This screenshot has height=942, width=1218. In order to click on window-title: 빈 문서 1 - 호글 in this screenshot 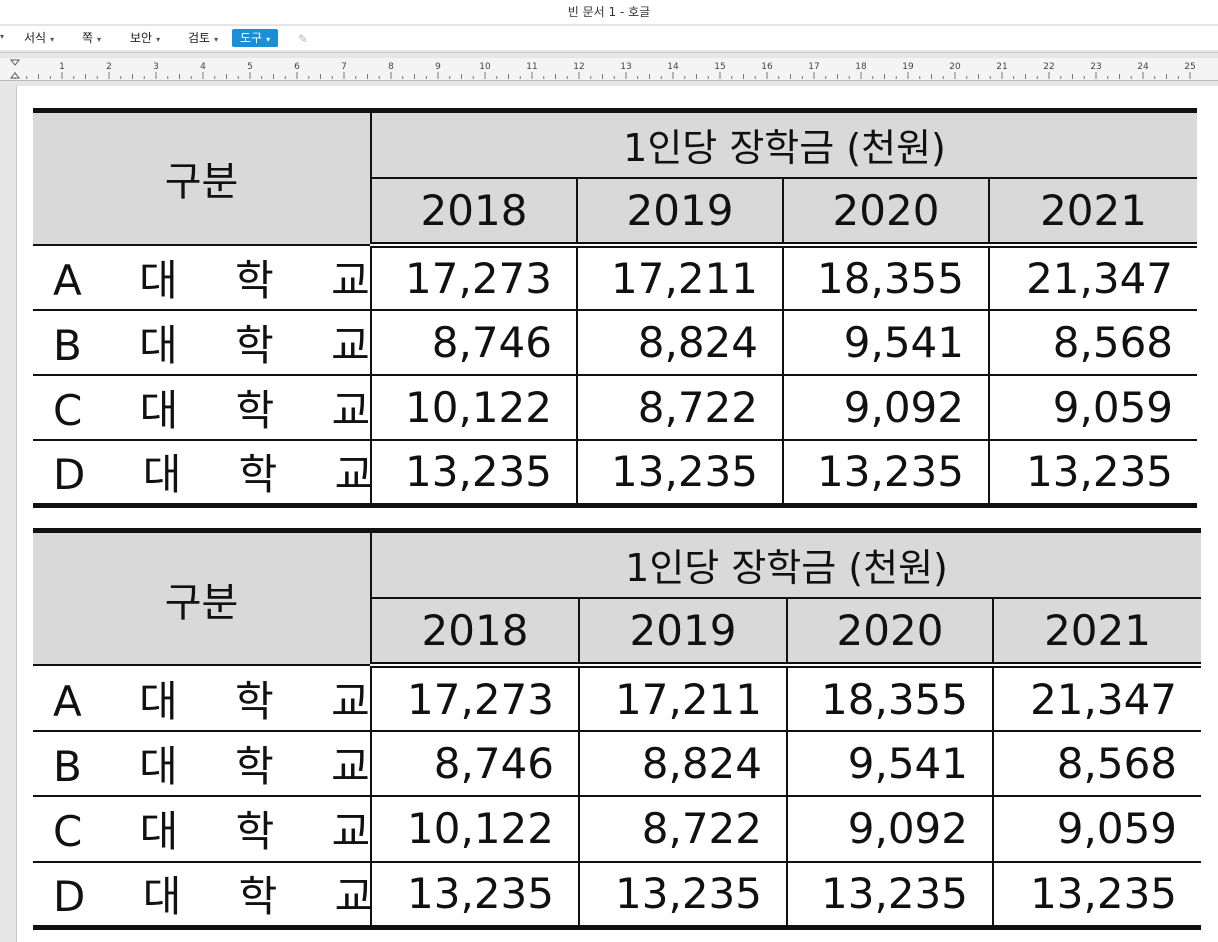, I will do `click(609, 12)`.